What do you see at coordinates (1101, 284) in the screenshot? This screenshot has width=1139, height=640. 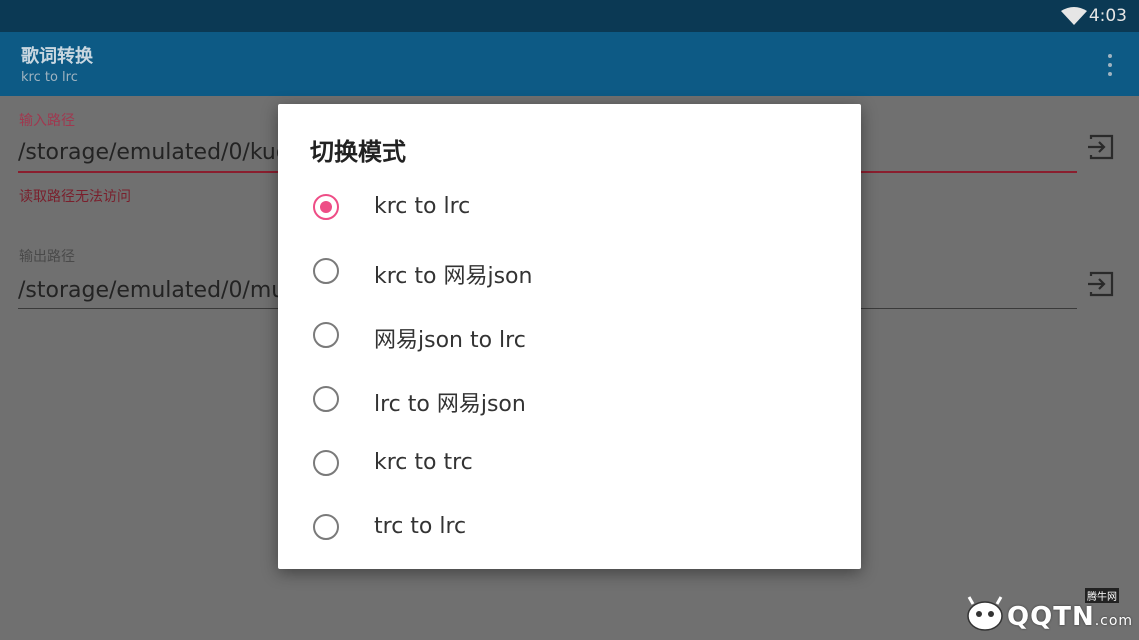 I see `output-login-icon` at bounding box center [1101, 284].